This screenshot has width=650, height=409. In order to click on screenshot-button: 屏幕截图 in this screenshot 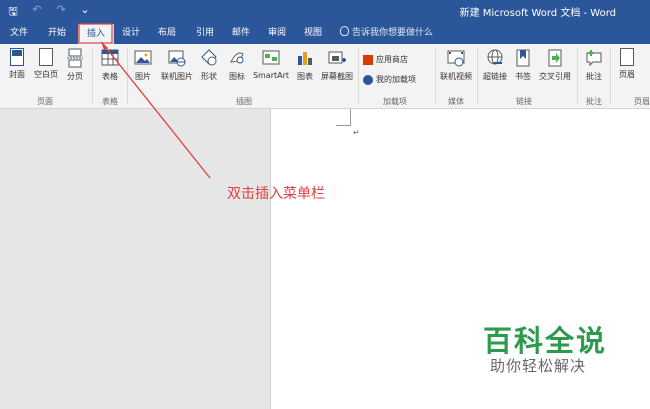, I will do `click(337, 65)`.